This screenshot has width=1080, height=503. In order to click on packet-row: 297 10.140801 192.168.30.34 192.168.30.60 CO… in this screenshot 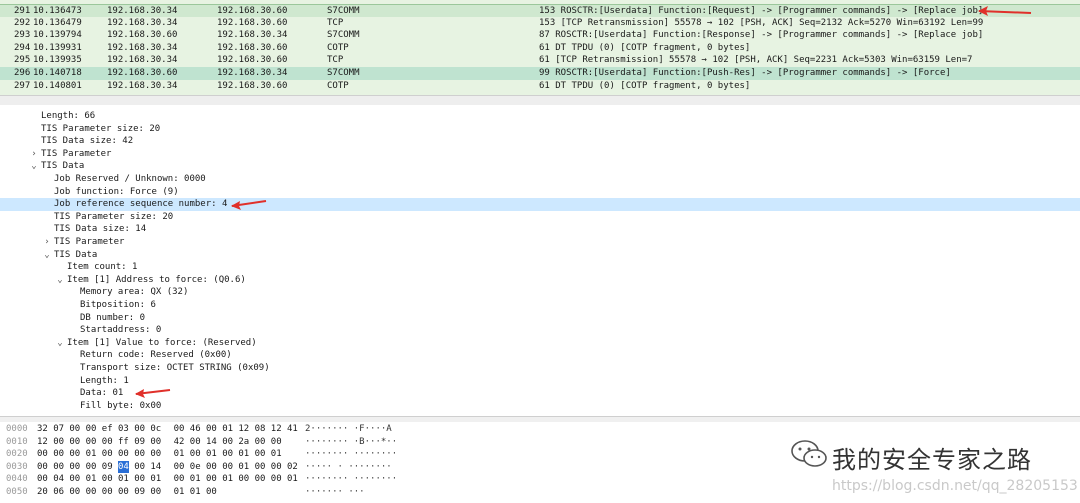, I will do `click(540, 86)`.